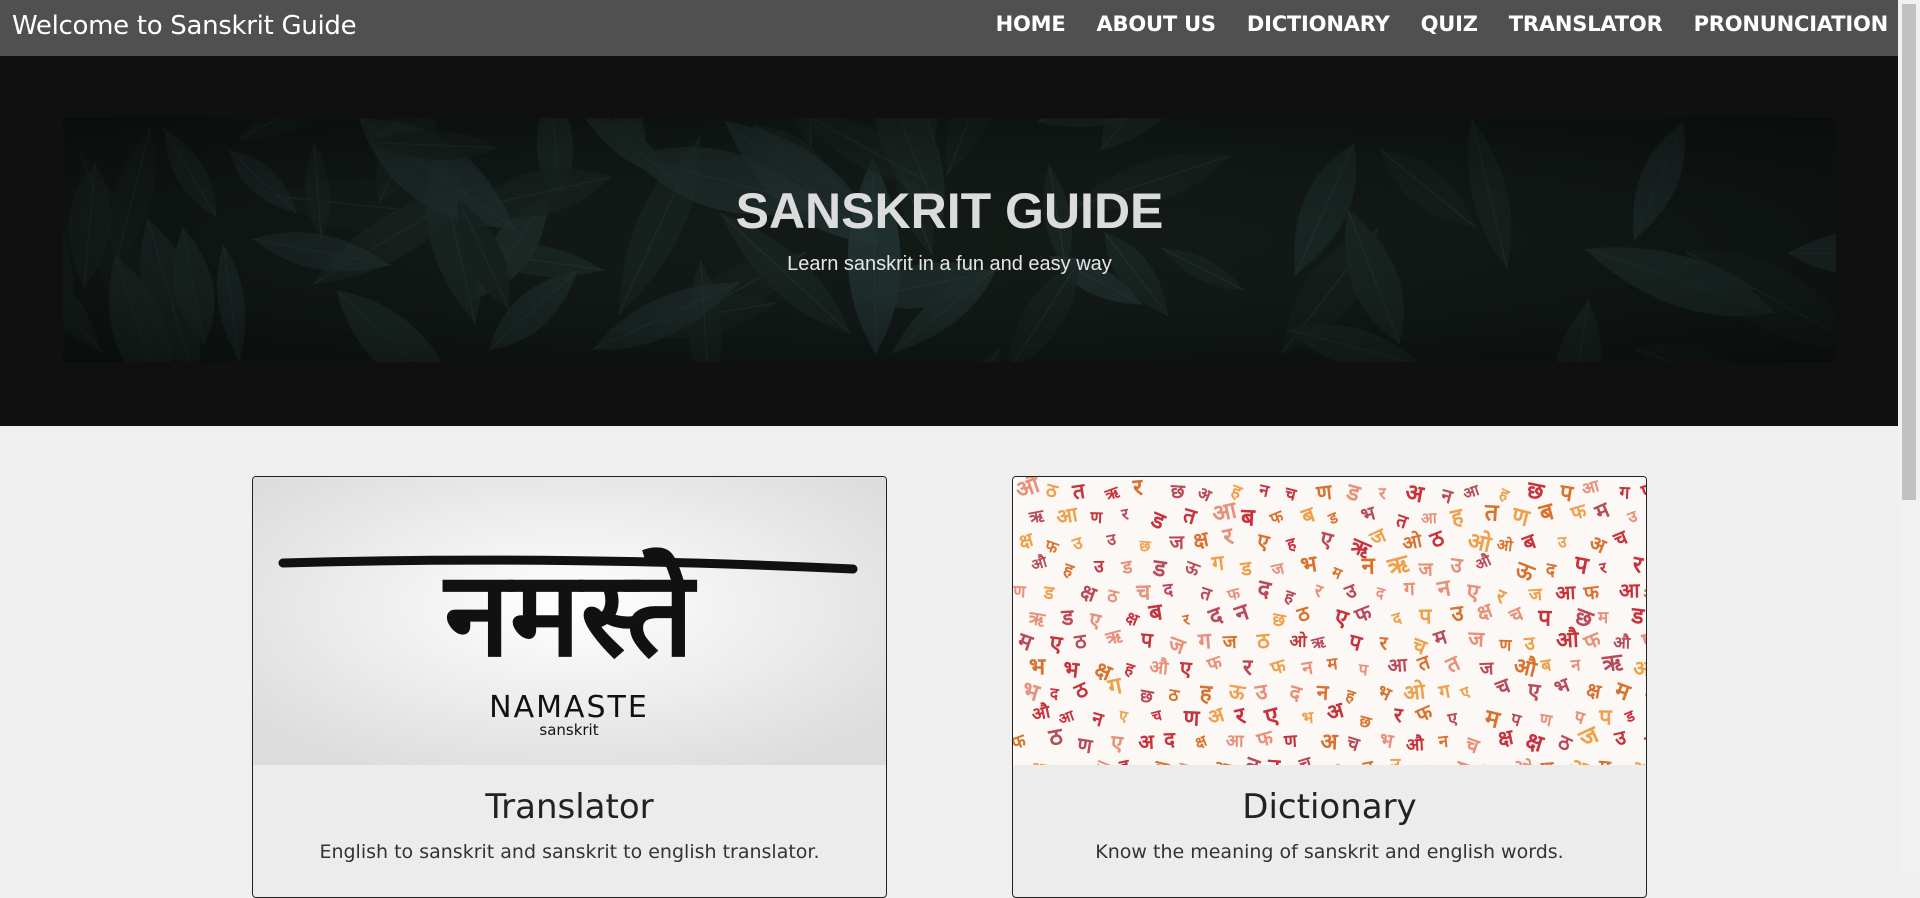  I want to click on nav-quiz-link: QUIZ, so click(1449, 24).